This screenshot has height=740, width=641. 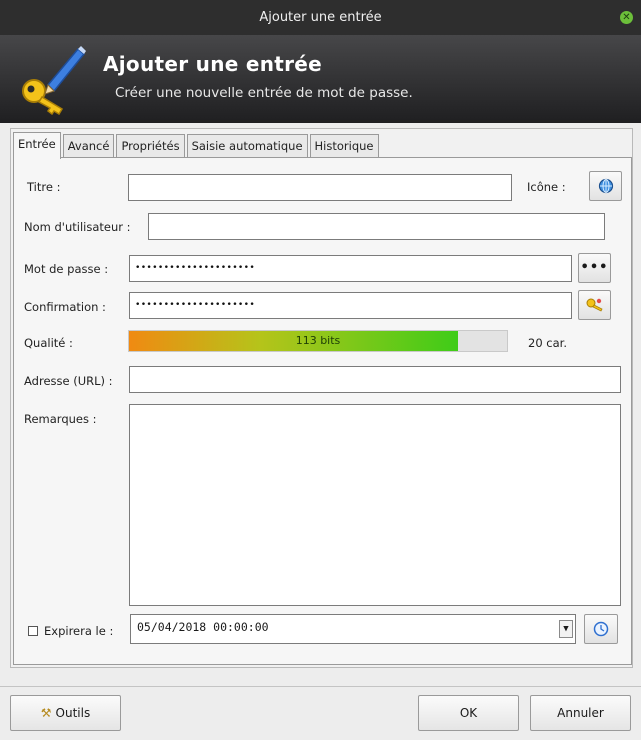 I want to click on expires-datetime: 05/04/2018 00:00:00 ▼, so click(x=353, y=629).